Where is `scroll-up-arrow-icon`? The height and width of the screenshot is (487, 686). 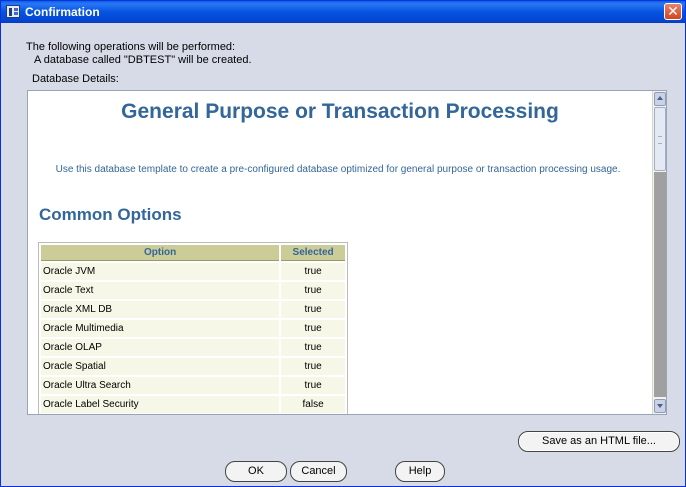 scroll-up-arrow-icon is located at coordinates (660, 99).